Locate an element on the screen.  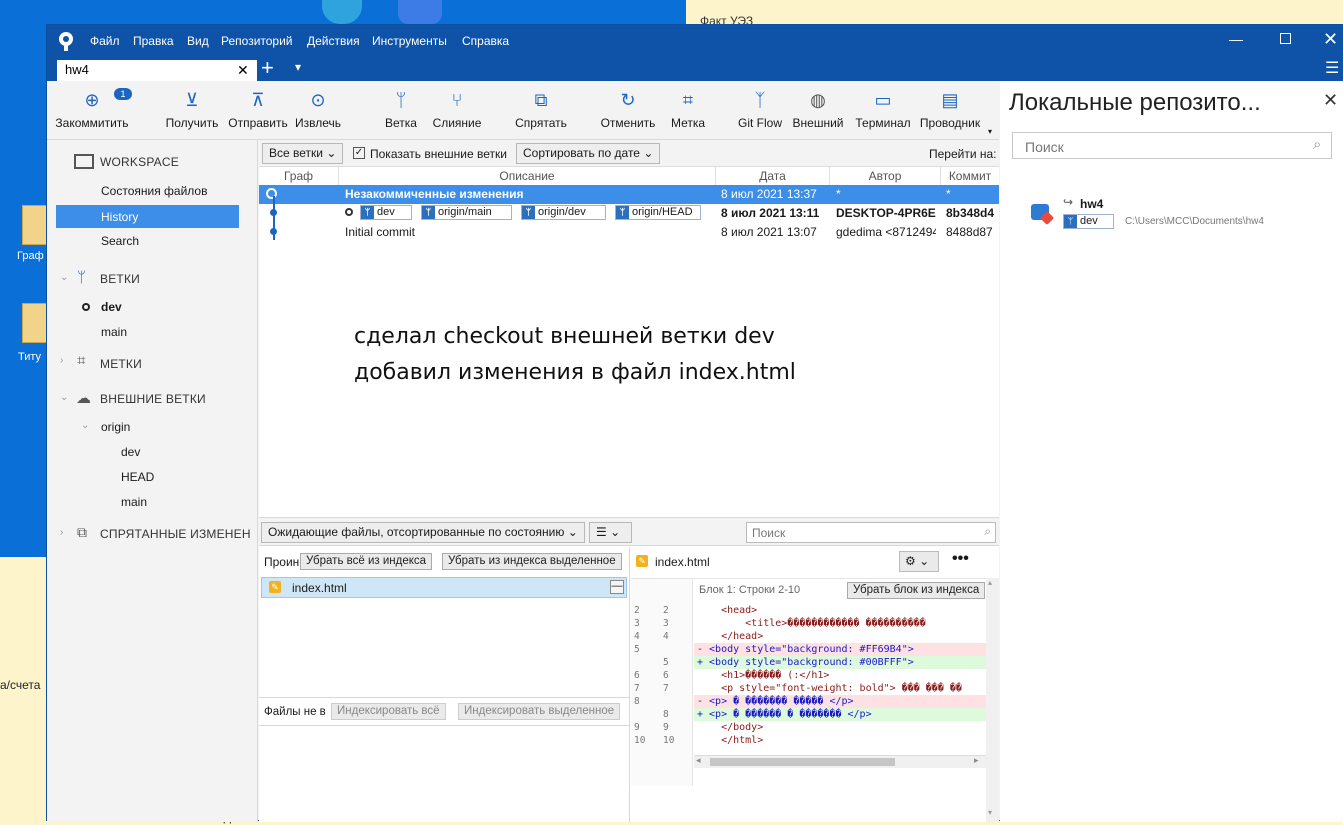
menu-file: Файл is located at coordinates (105, 41).